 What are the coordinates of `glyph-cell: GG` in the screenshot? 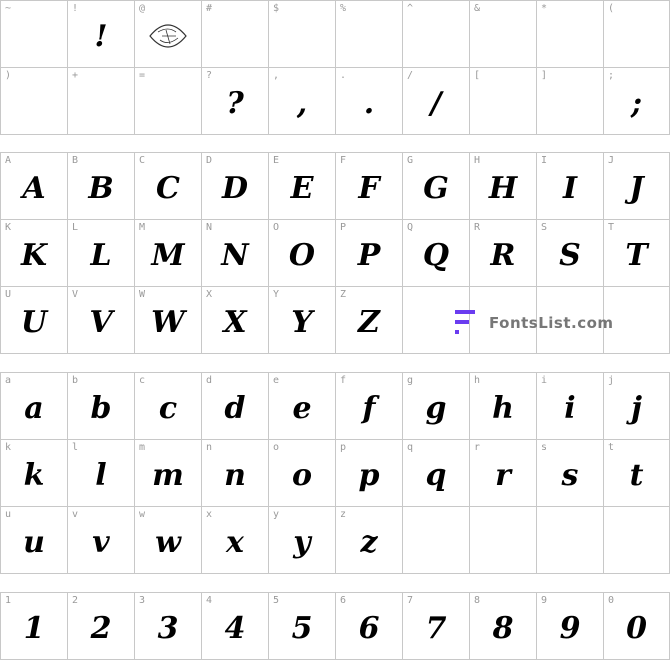 It's located at (435, 186).